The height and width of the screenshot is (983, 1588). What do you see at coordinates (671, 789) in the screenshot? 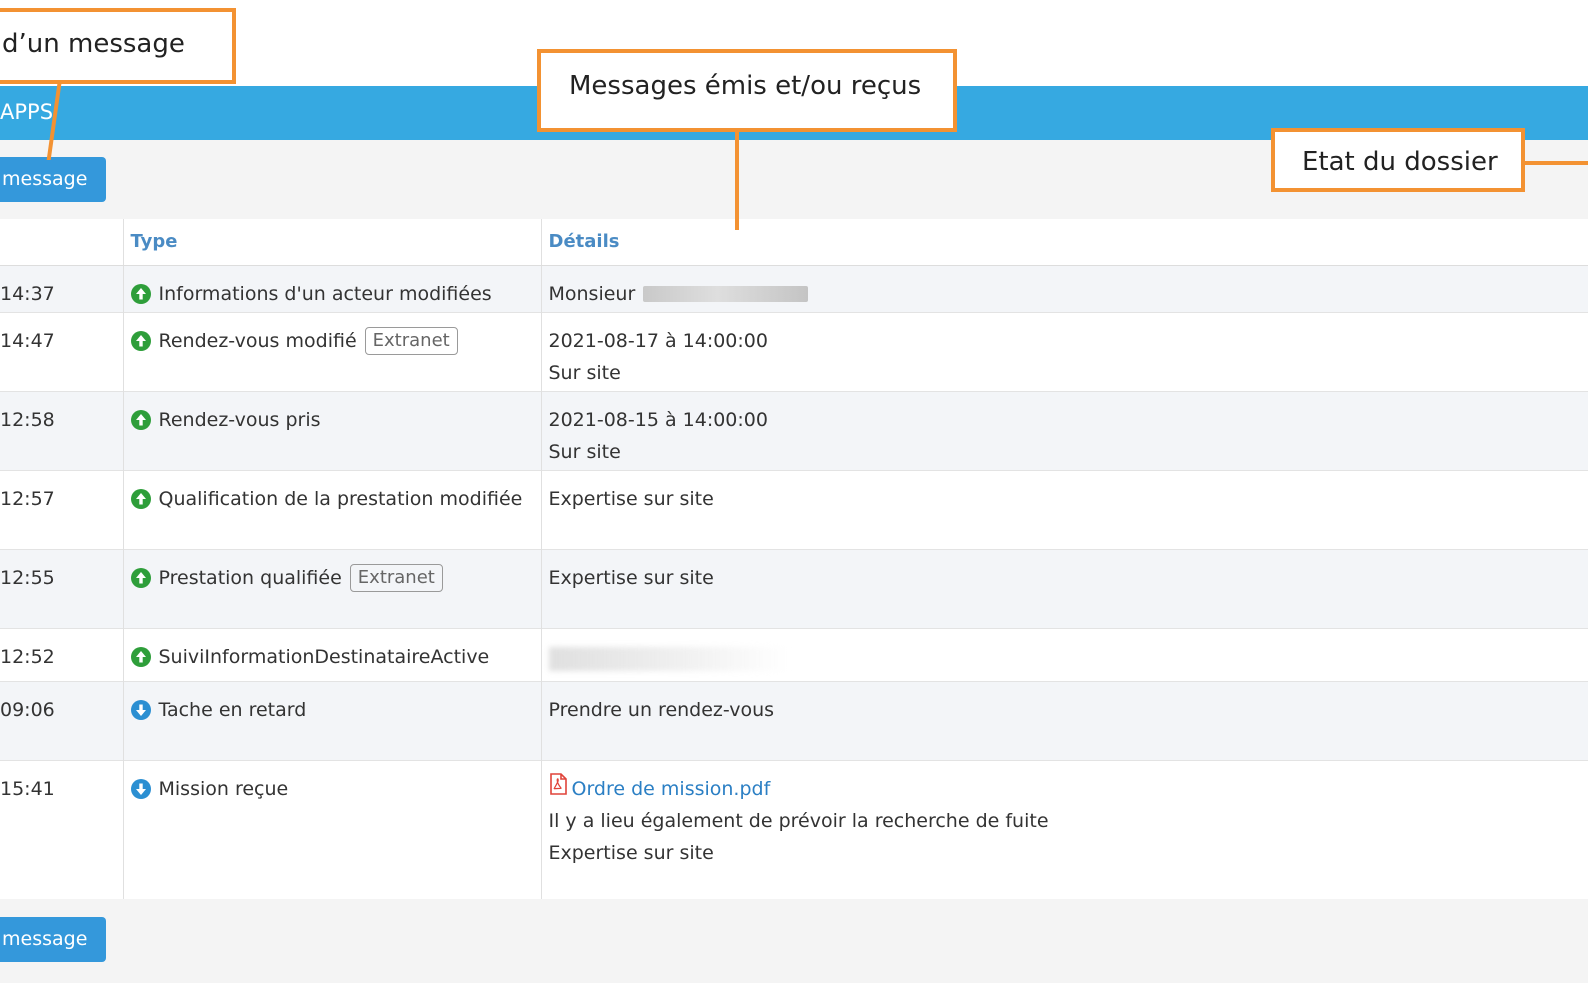
I see `pdf-attachment-name: Ordre de mission.pdf` at bounding box center [671, 789].